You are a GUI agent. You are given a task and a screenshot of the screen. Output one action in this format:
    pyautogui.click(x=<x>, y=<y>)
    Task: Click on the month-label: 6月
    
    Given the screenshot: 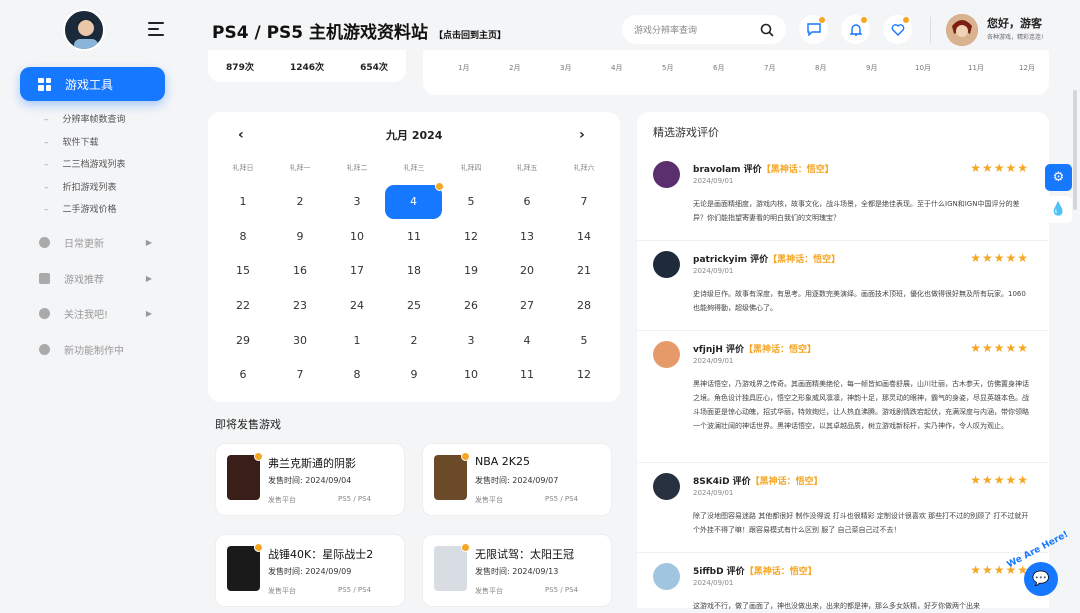 What is the action you would take?
    pyautogui.click(x=719, y=68)
    